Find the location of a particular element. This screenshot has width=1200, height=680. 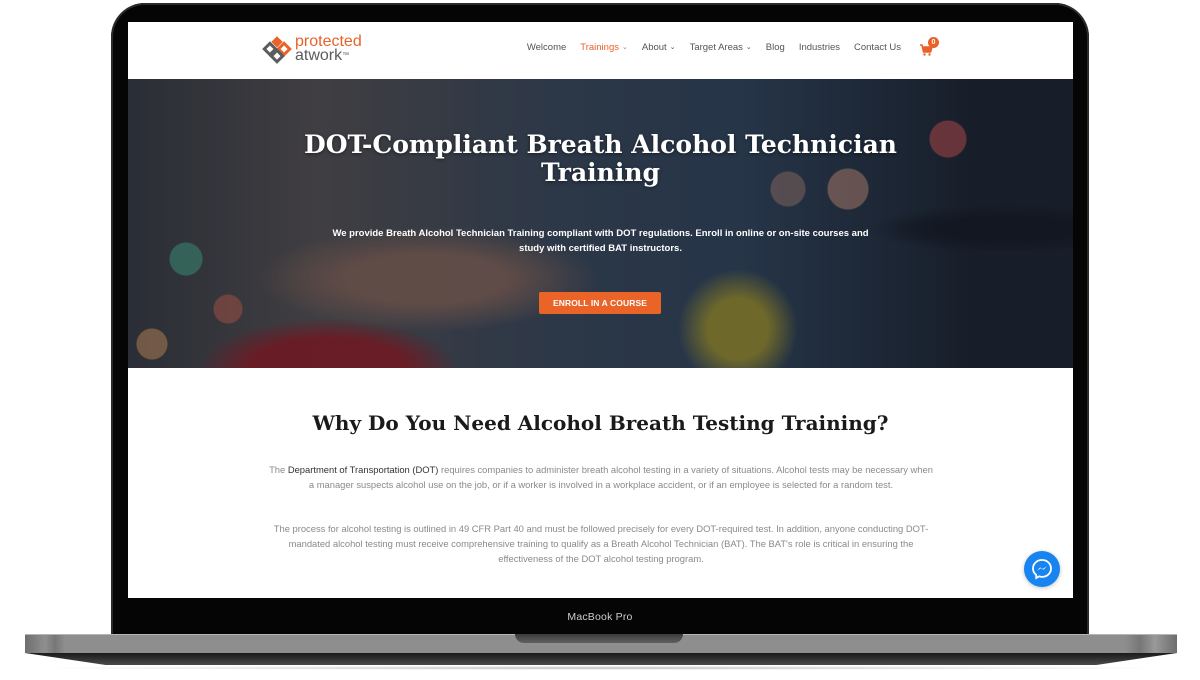

nav-label: Blog is located at coordinates (775, 47).